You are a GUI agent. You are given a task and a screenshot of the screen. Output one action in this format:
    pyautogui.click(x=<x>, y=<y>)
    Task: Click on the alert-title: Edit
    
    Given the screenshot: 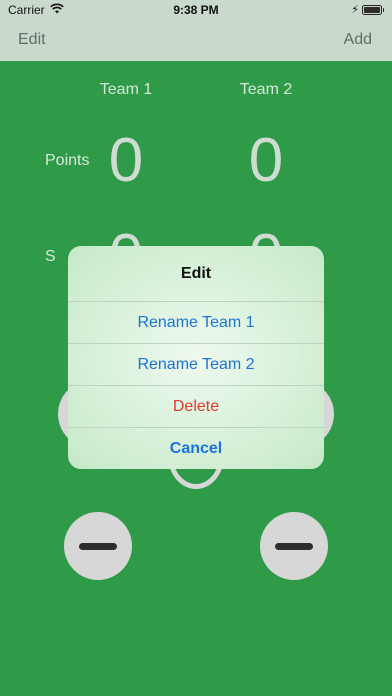 What is the action you would take?
    pyautogui.click(x=196, y=274)
    